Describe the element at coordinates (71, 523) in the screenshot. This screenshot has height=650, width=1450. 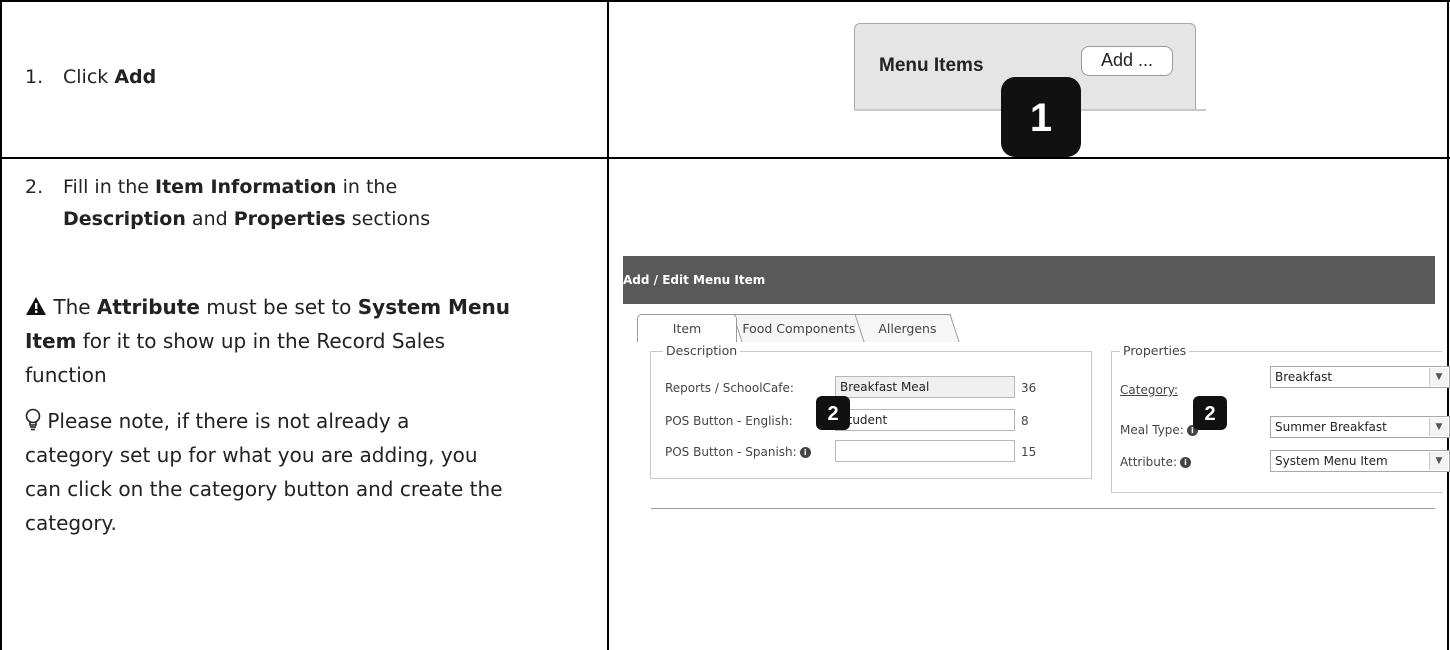
I see `tip-line-4: category.` at that location.